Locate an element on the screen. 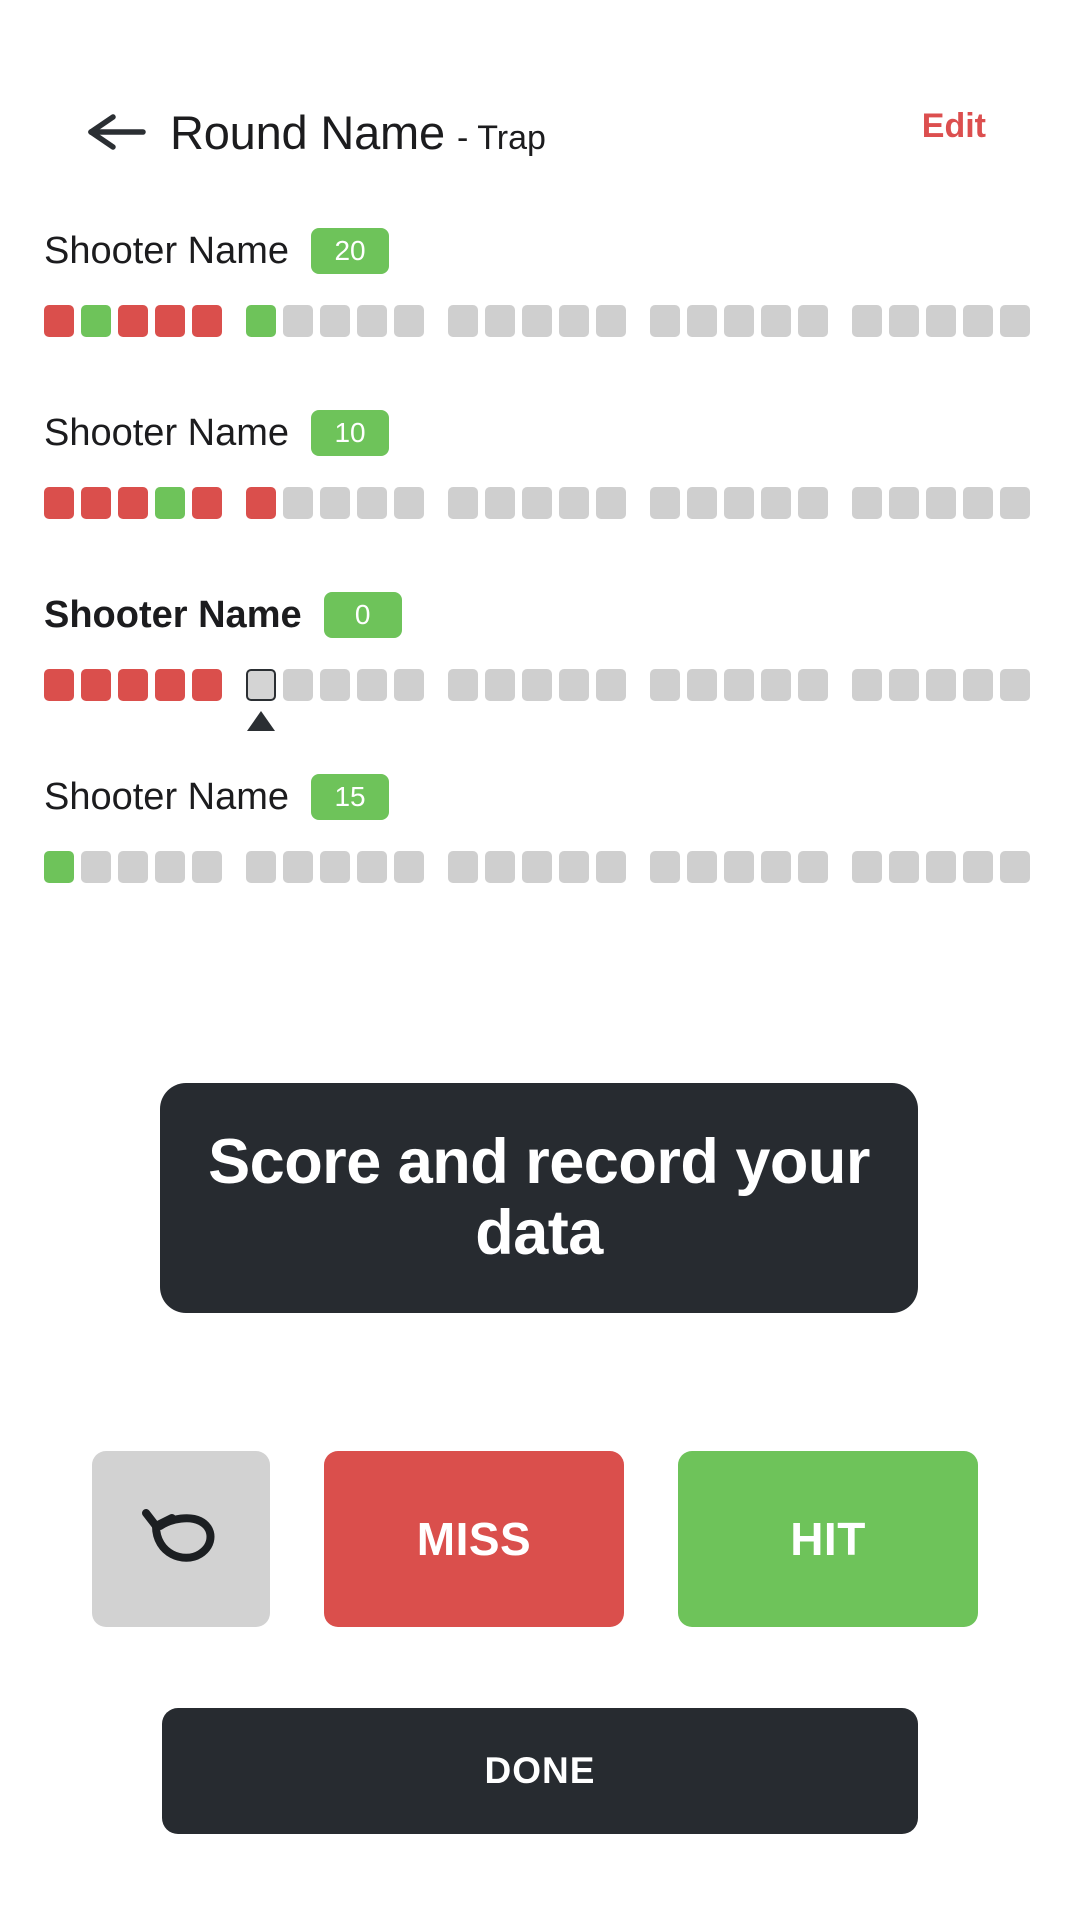 This screenshot has height=1920, width=1080. undo-button is located at coordinates (181, 1539).